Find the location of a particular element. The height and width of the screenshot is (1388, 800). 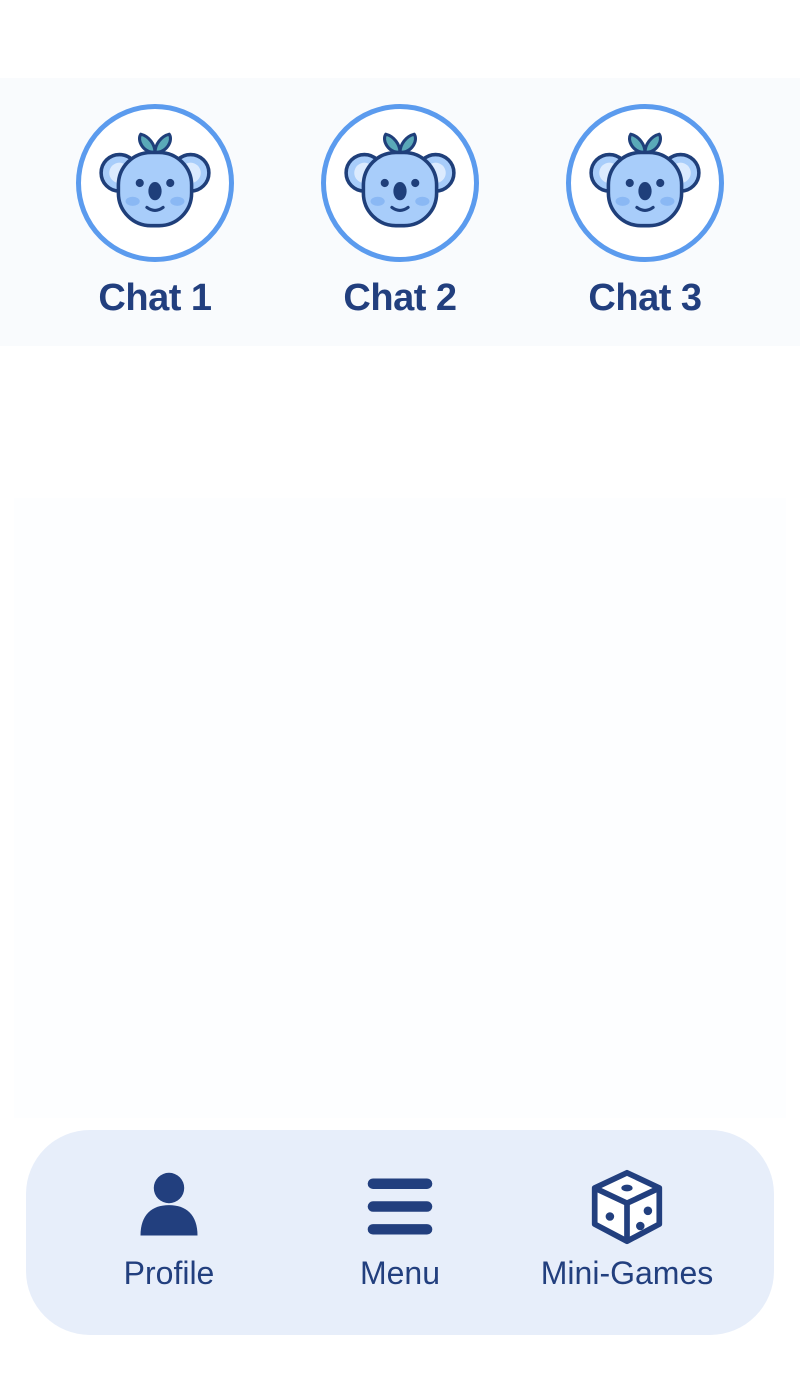

chat-label: Chat 1 is located at coordinates (155, 298).